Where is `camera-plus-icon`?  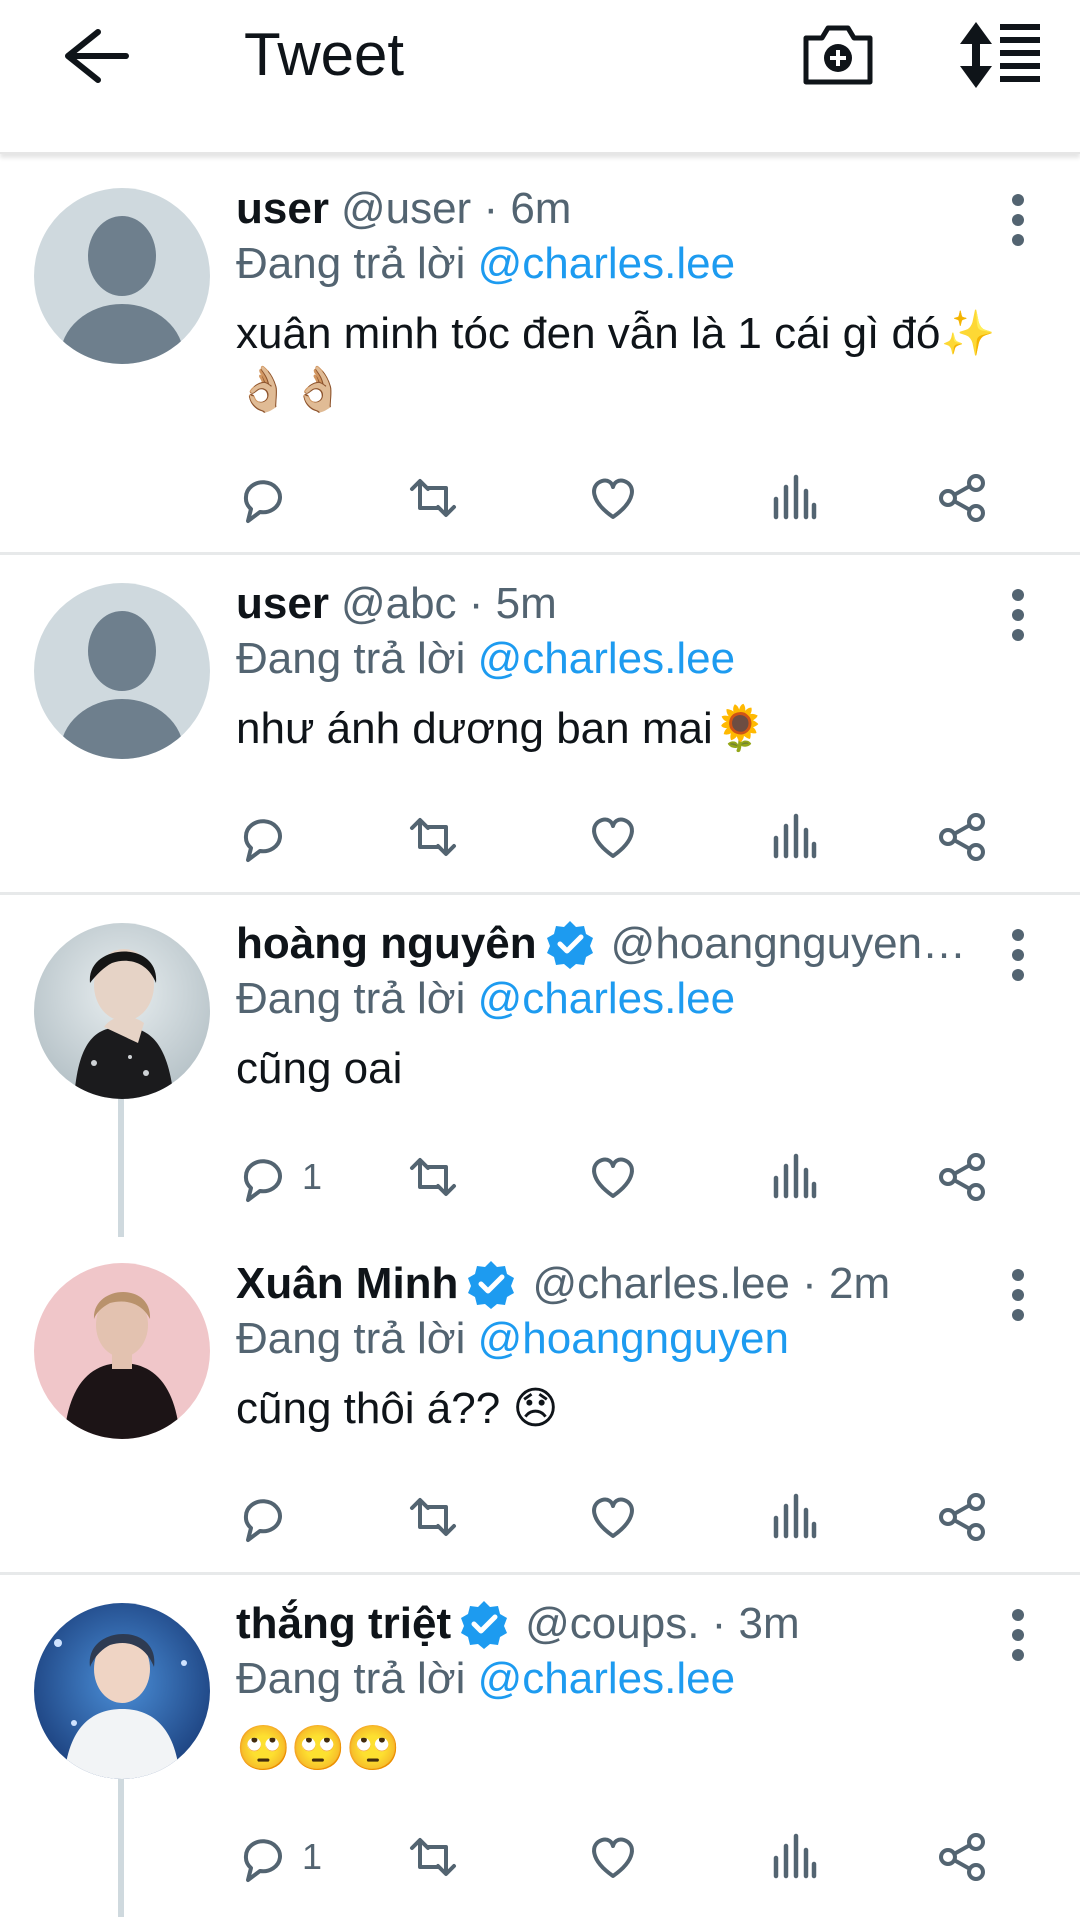
camera-plus-icon is located at coordinates (838, 54).